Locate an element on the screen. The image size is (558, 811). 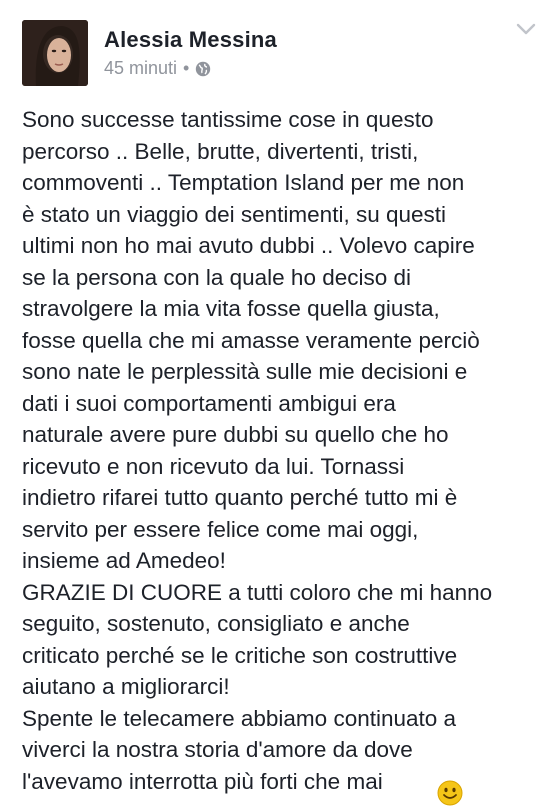
post-header: Alessia Messina 45 minuti • is located at coordinates (279, 48).